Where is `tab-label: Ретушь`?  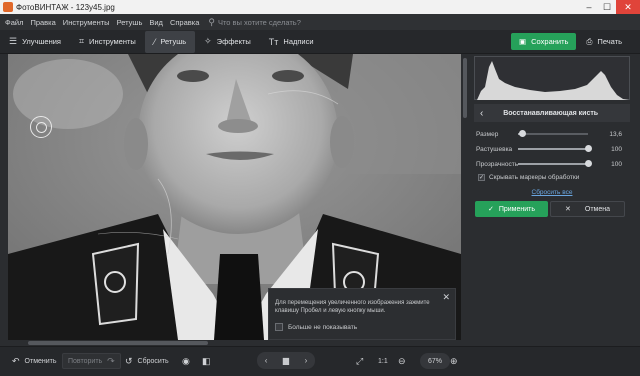
tab-label: Ретушь is located at coordinates (173, 41).